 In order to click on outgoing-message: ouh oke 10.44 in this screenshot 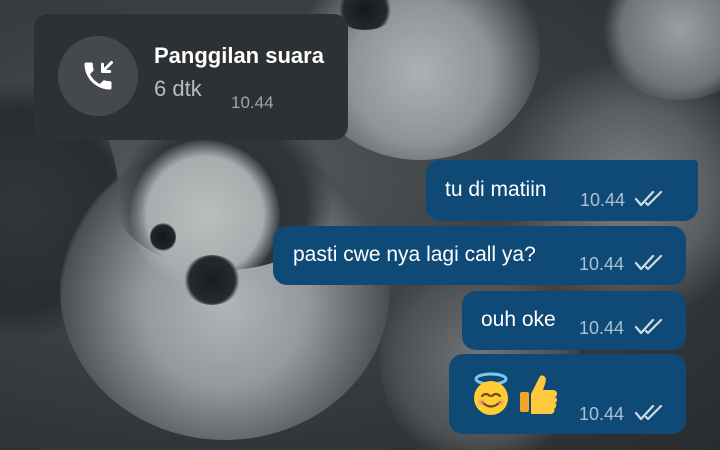, I will do `click(574, 320)`.